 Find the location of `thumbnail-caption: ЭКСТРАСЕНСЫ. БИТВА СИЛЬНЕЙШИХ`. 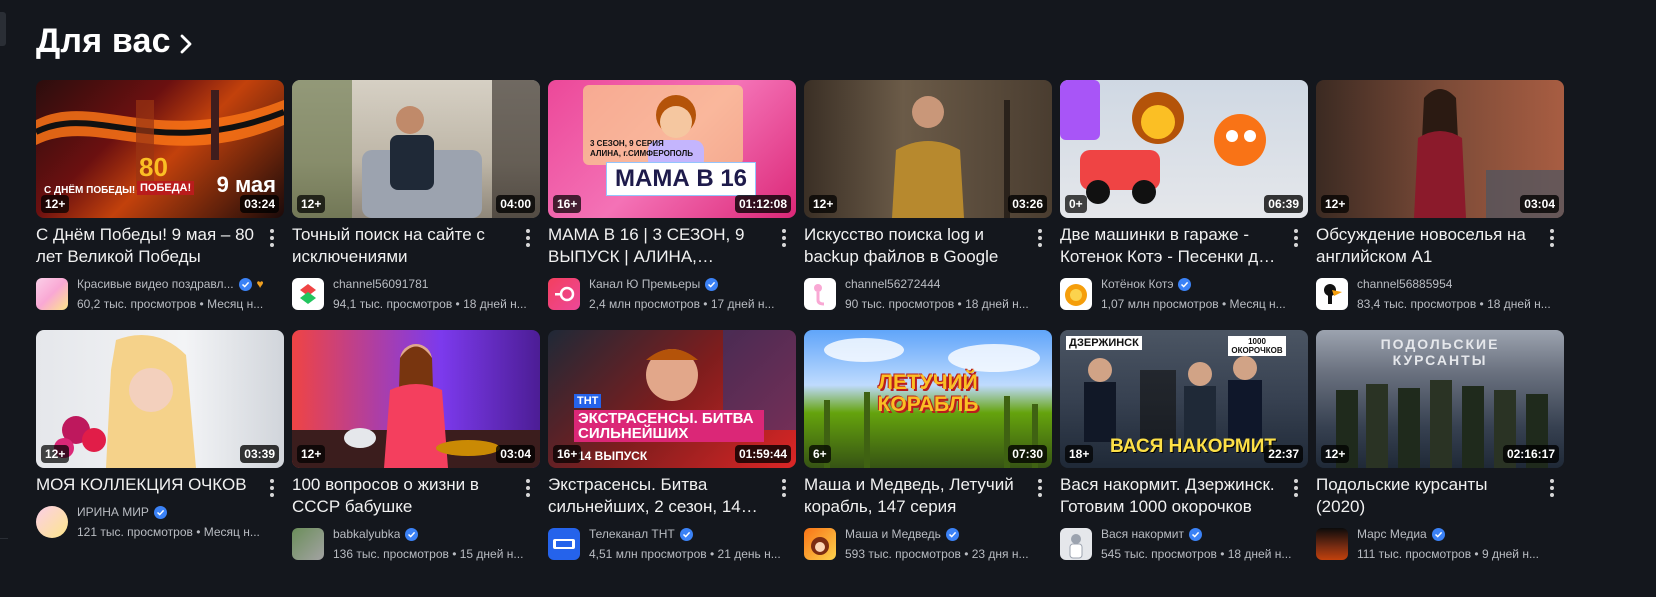

thumbnail-caption: ЭКСТРАСЕНСЫ. БИТВА СИЛЬНЕЙШИХ is located at coordinates (669, 426).